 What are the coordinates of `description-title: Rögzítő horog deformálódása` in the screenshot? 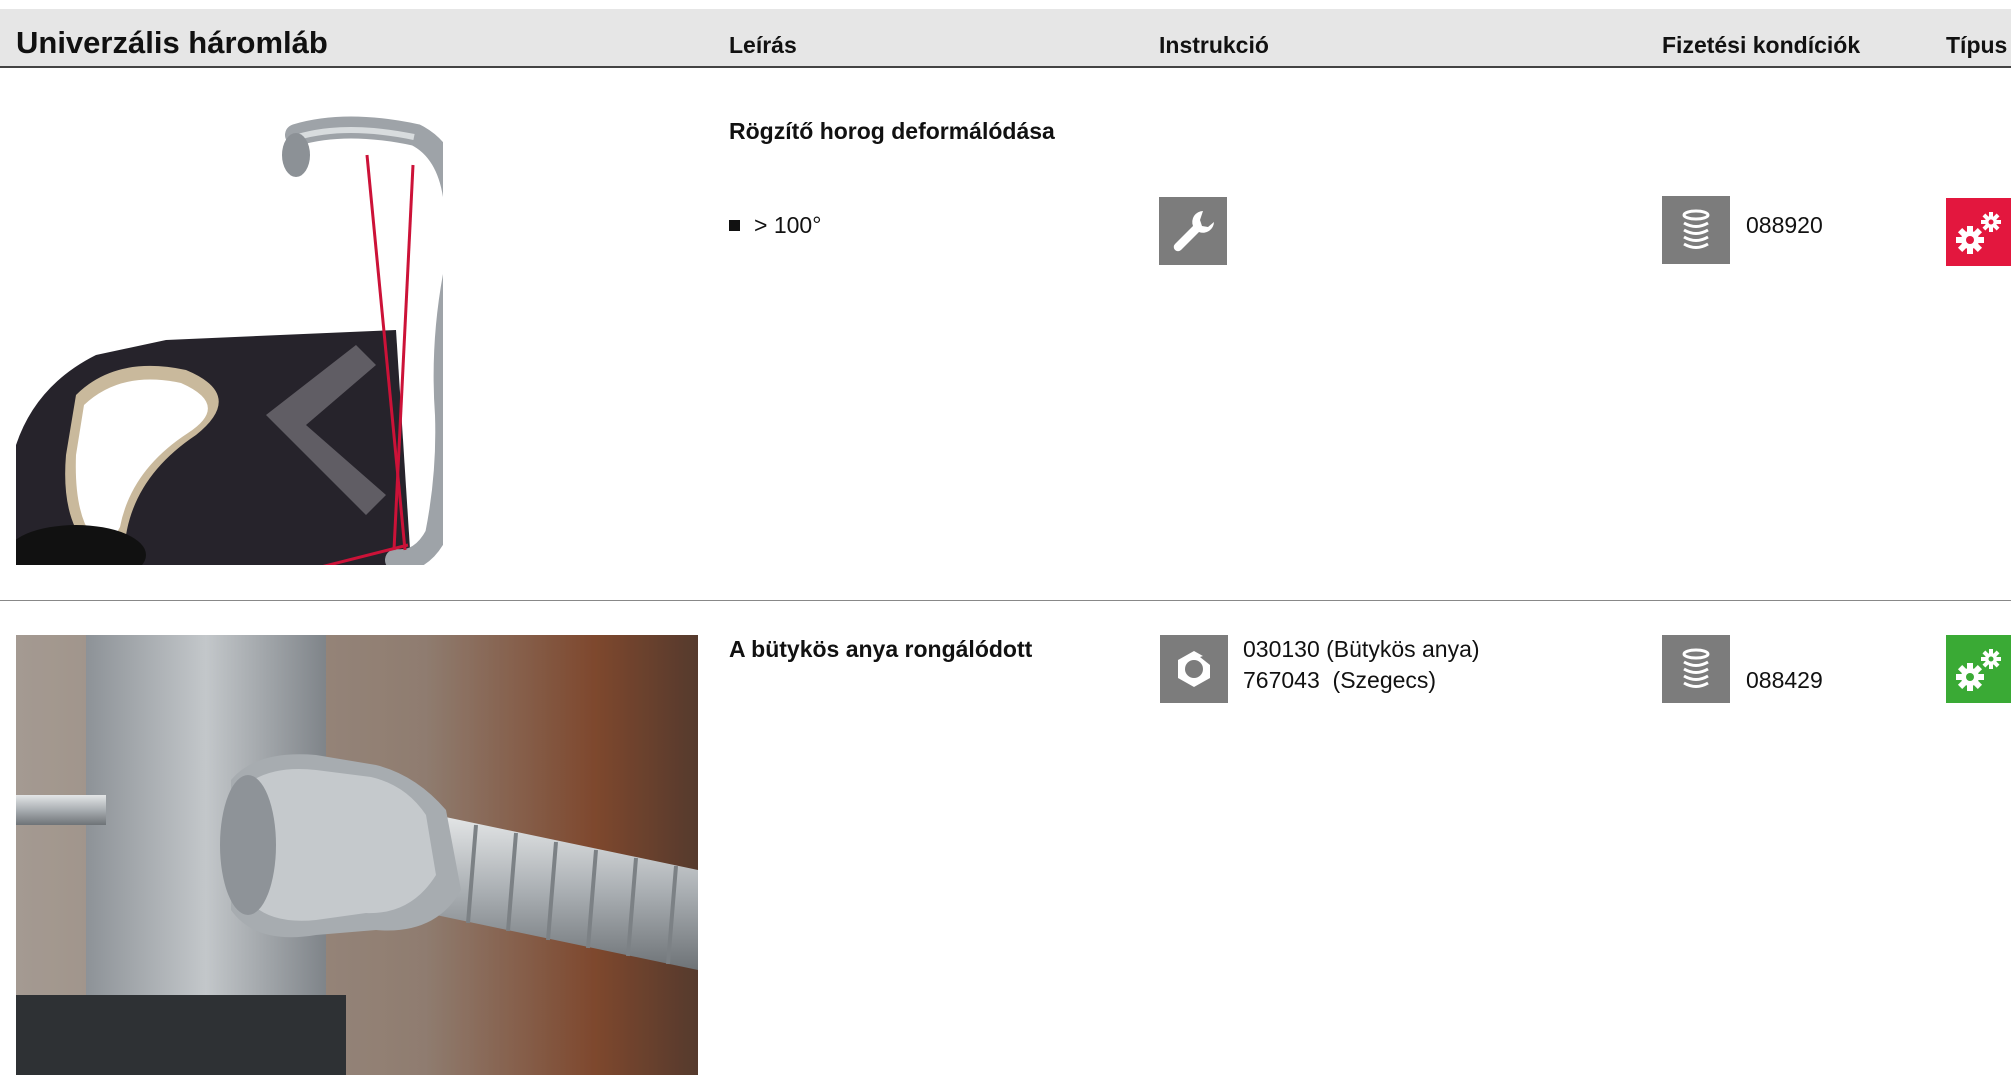 It's located at (892, 131).